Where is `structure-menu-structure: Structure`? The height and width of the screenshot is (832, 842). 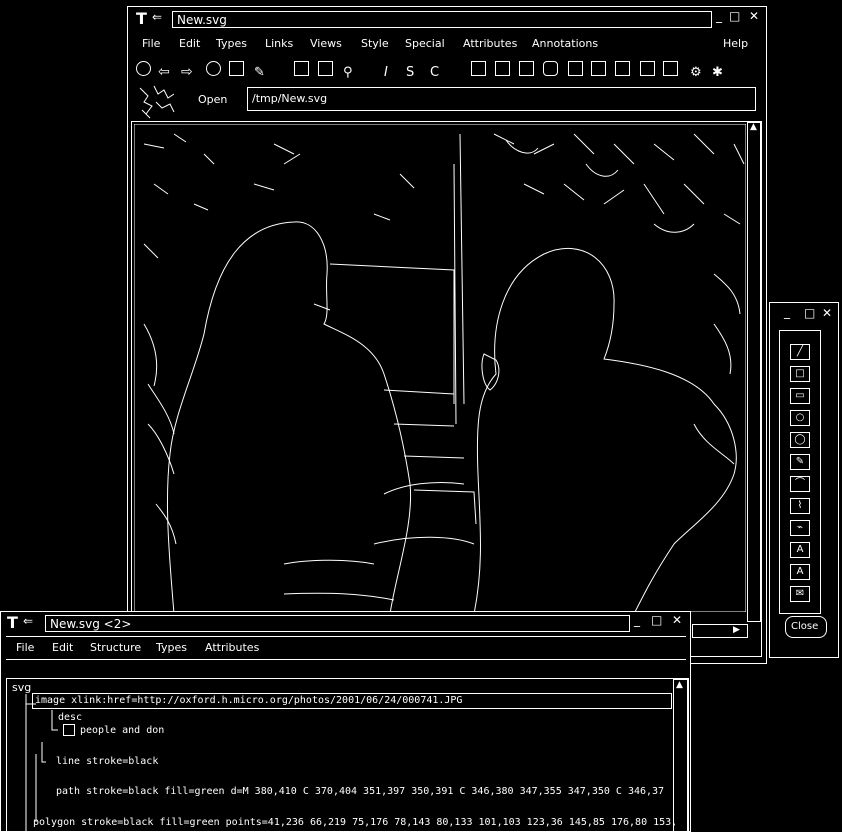 structure-menu-structure: Structure is located at coordinates (115, 647).